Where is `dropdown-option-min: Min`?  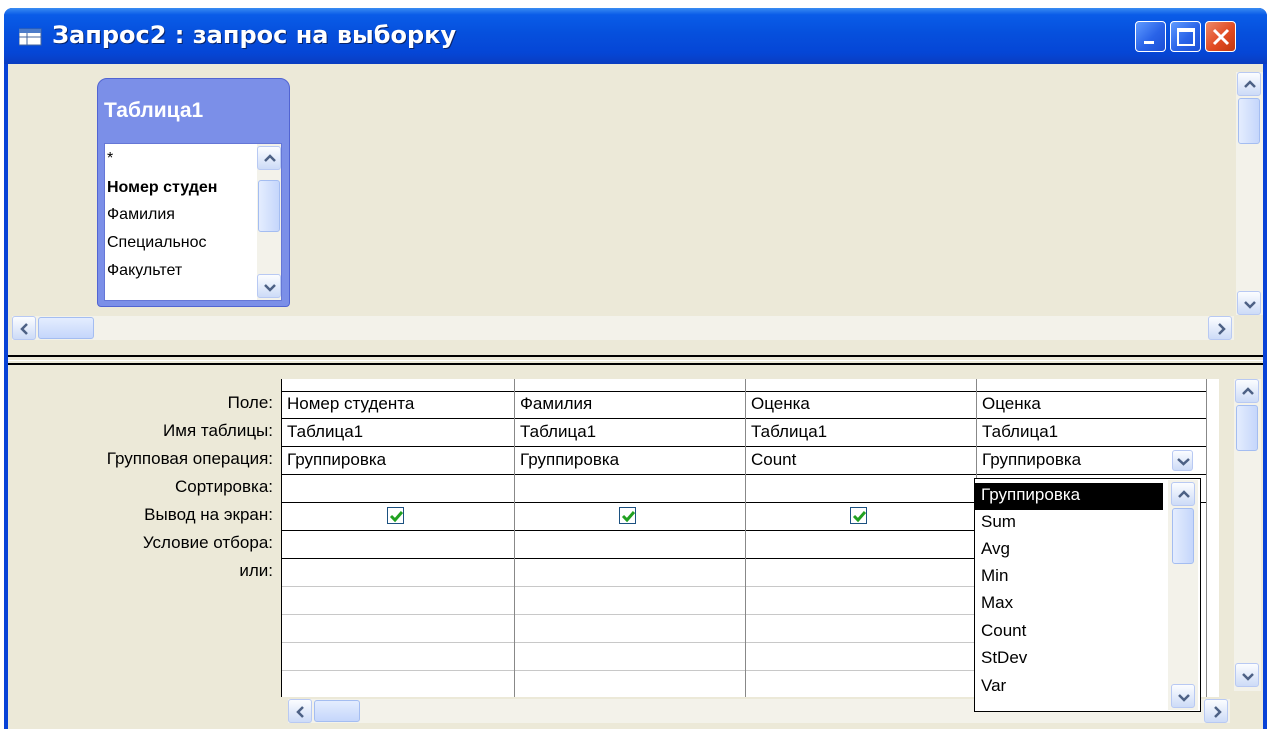
dropdown-option-min: Min is located at coordinates (1069, 577).